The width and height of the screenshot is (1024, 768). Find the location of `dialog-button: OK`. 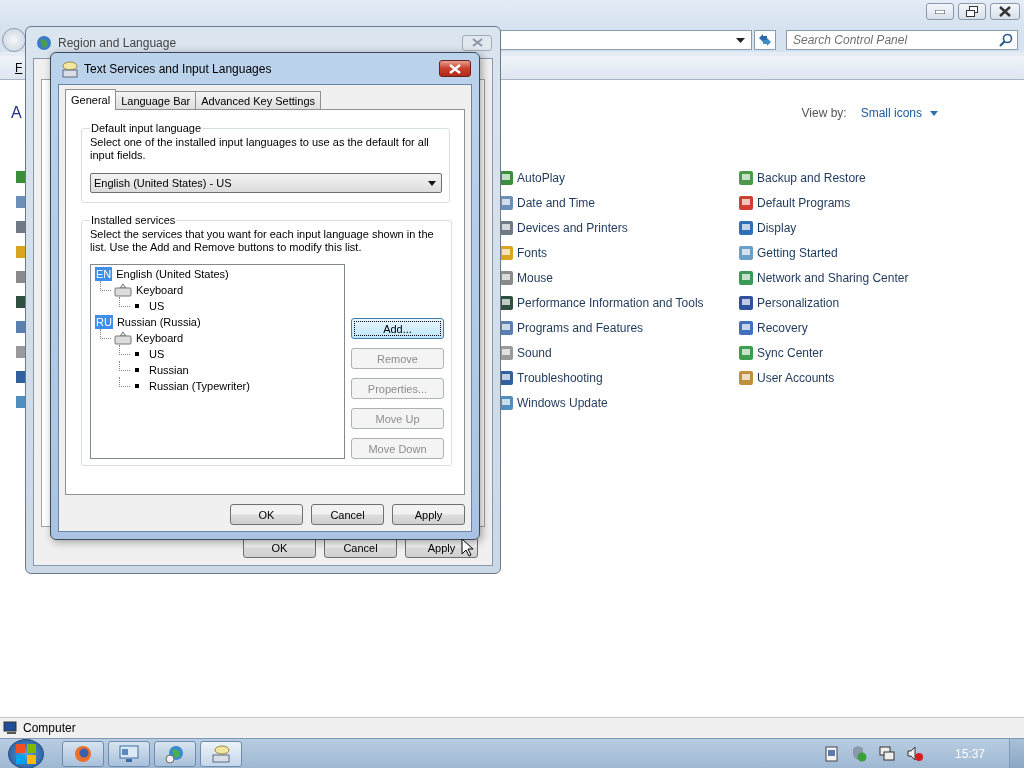

dialog-button: OK is located at coordinates (266, 514).